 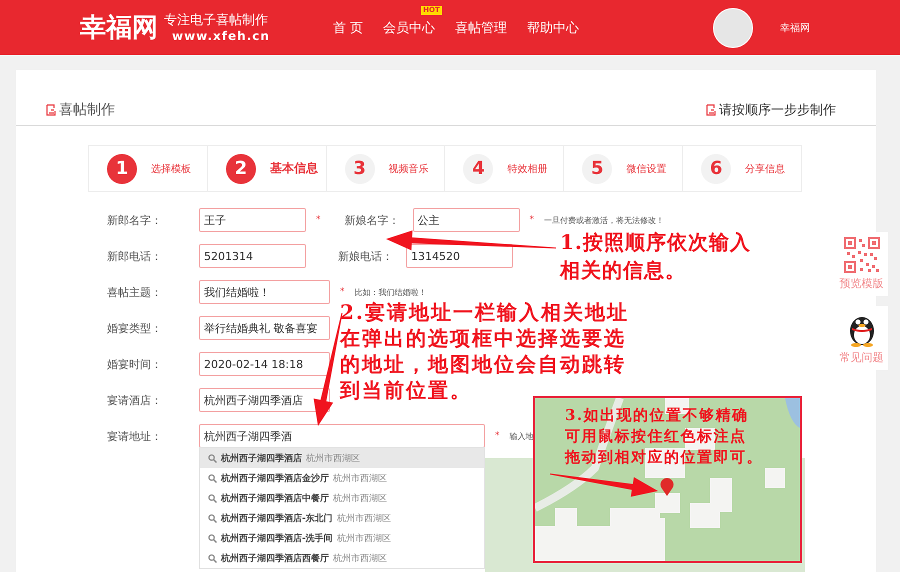 What do you see at coordinates (408, 169) in the screenshot?
I see `step-tab: 视频音乐` at bounding box center [408, 169].